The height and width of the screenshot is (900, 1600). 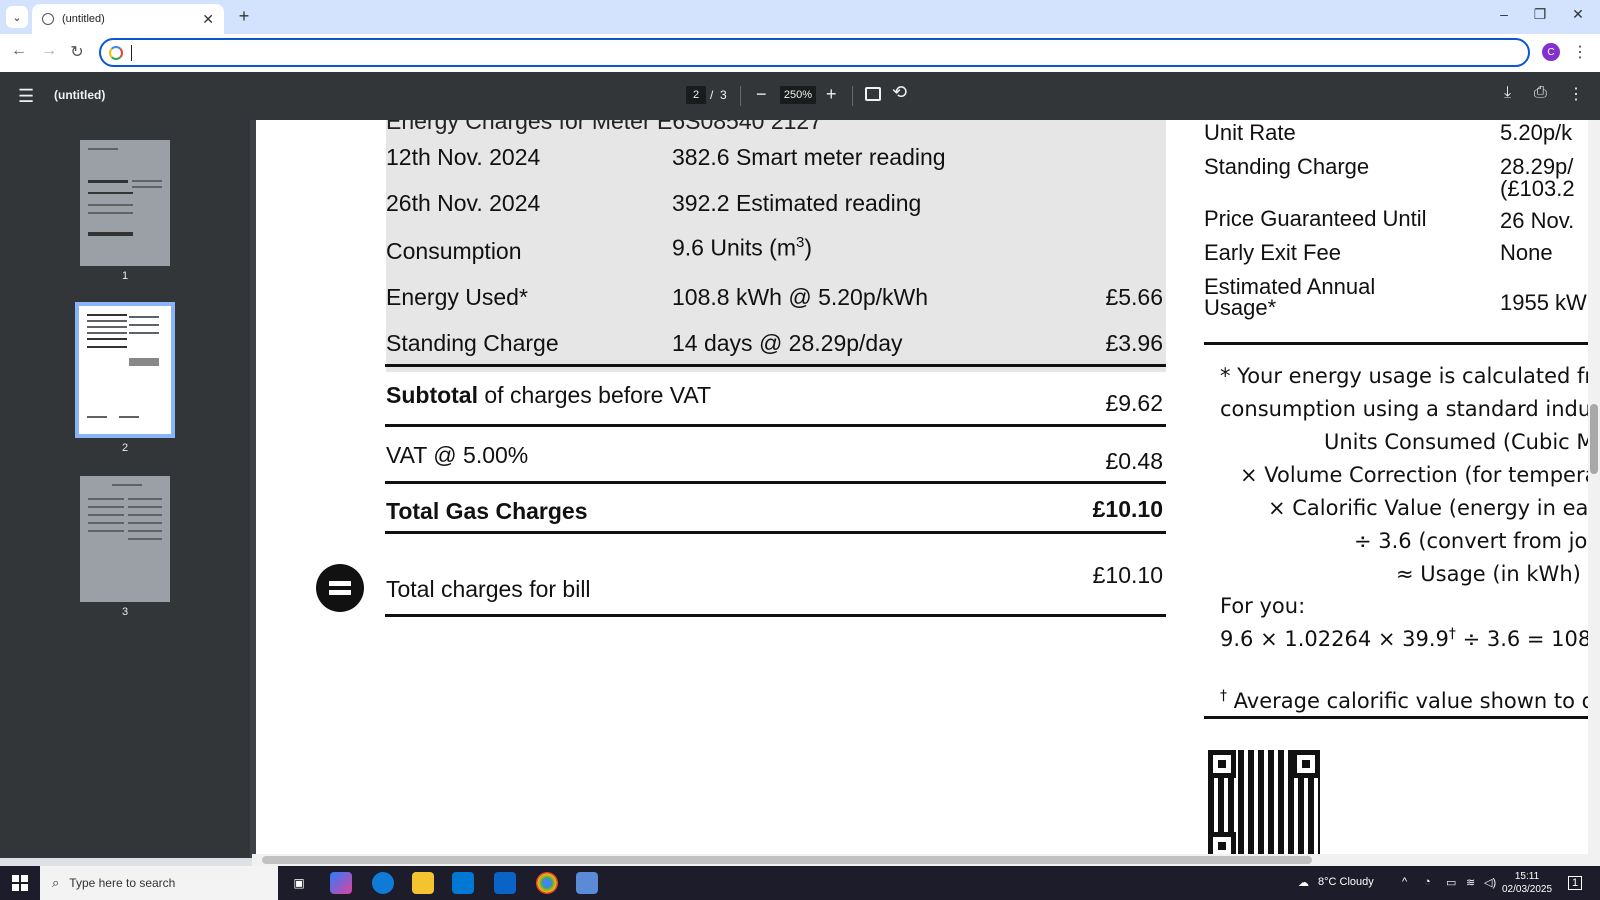 What do you see at coordinates (798, 95) in the screenshot?
I see `zoom-input: 250%` at bounding box center [798, 95].